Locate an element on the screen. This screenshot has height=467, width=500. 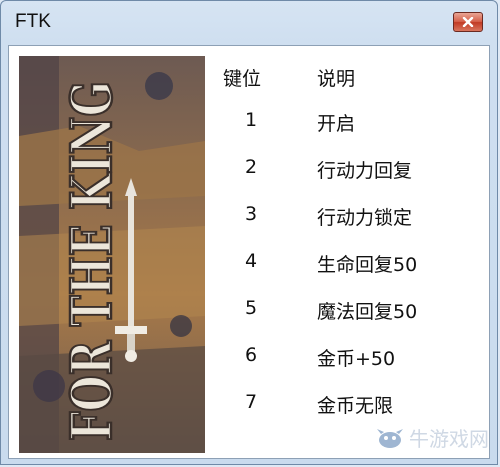
hotkey-description: 开启 is located at coordinates (336, 124).